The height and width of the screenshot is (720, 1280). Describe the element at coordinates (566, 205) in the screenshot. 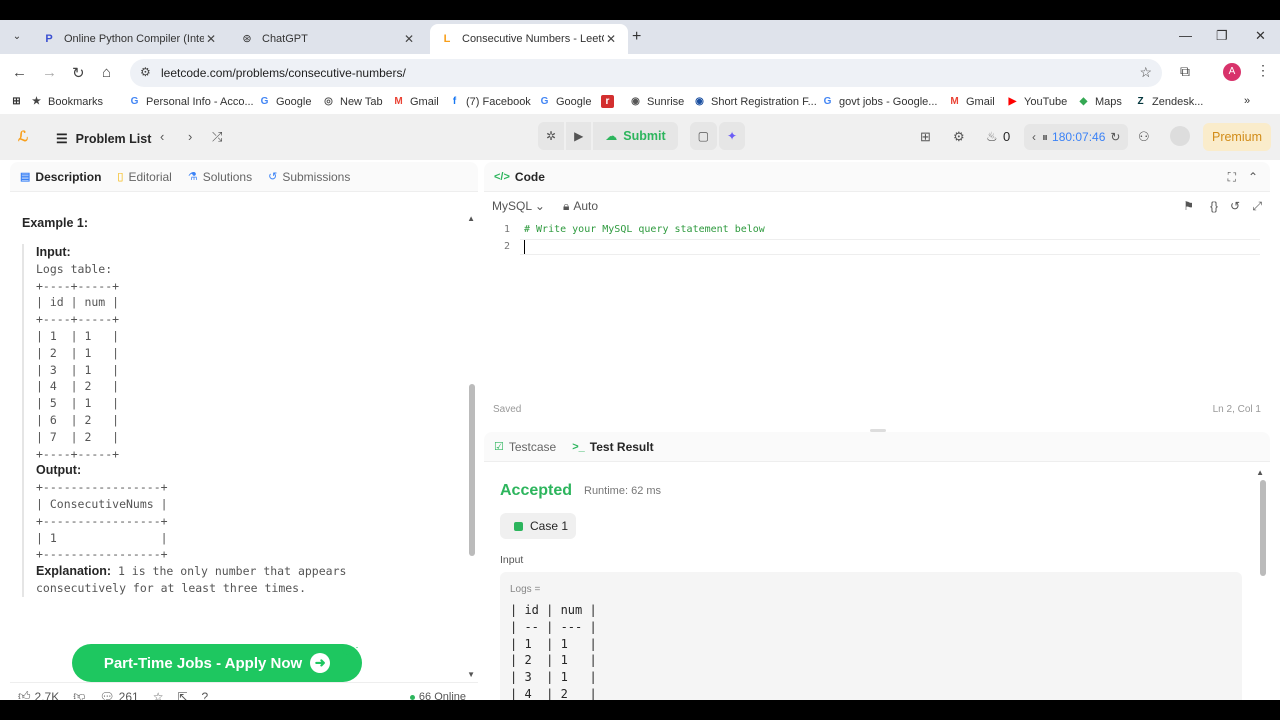

I see `lock-icon: 🔒︎` at that location.